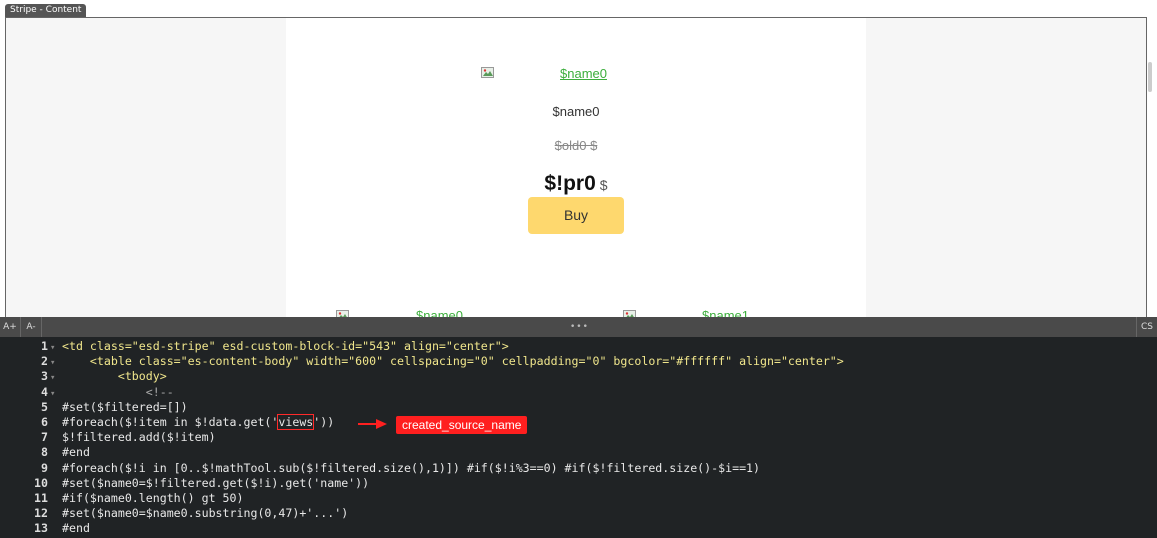 This screenshot has height=538, width=1157. What do you see at coordinates (44, 376) in the screenshot?
I see `line-number: 3` at bounding box center [44, 376].